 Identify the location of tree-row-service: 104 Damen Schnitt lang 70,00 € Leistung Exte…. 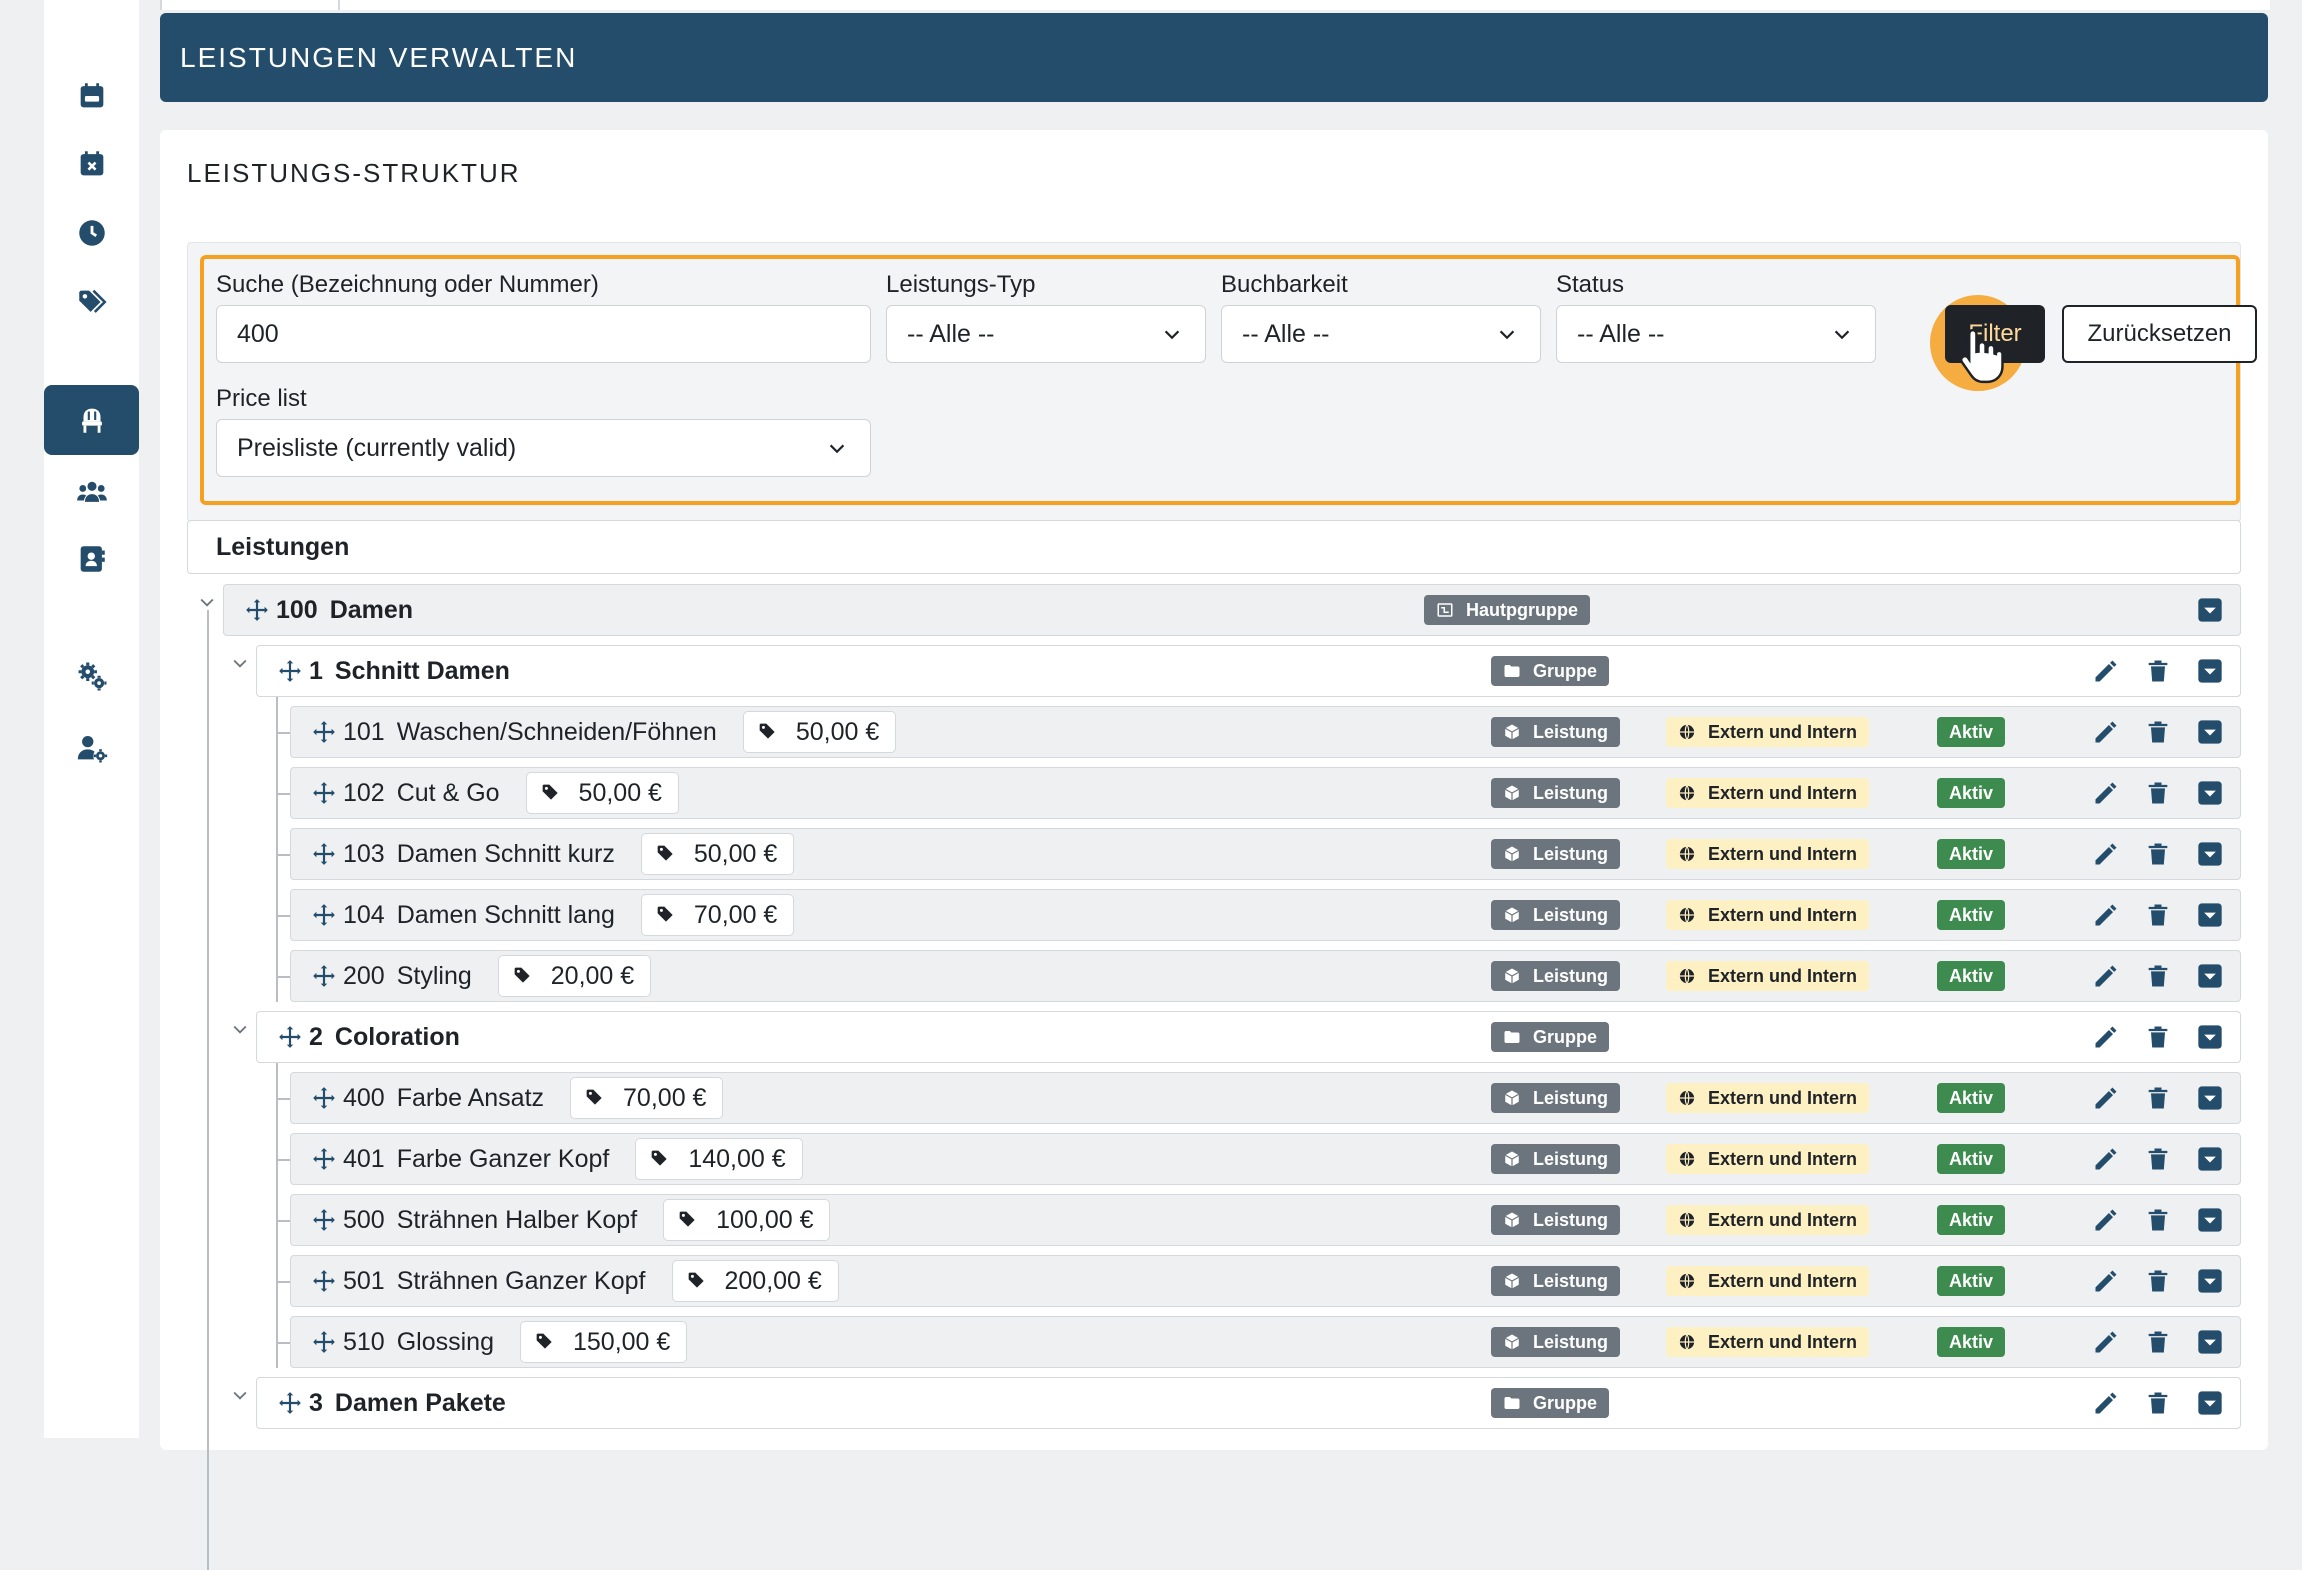
(1265, 915).